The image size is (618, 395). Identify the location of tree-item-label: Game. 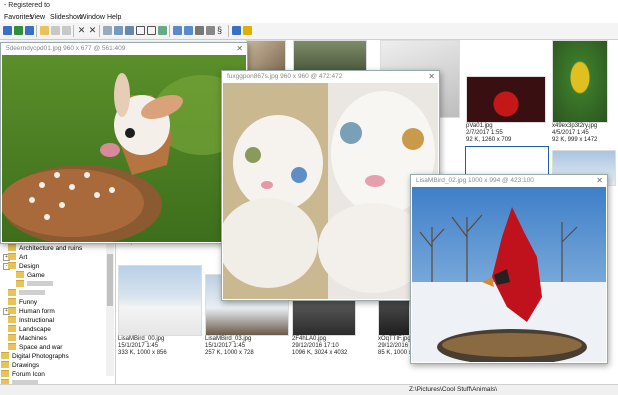
(36, 275).